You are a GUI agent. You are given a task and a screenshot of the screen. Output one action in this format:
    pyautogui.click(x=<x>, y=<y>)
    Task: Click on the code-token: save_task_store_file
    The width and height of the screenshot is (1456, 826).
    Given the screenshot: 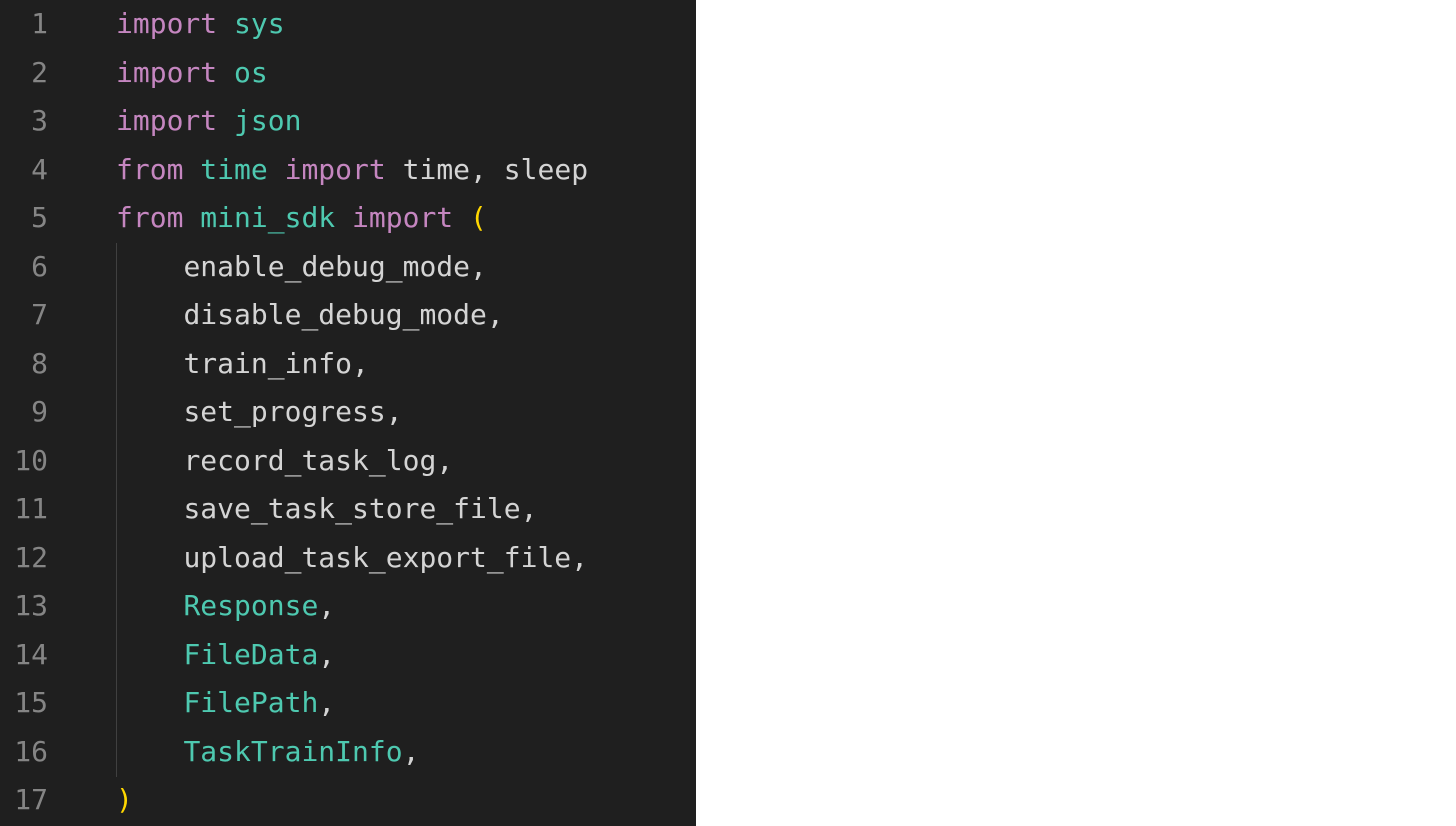 What is the action you would take?
    pyautogui.click(x=352, y=508)
    